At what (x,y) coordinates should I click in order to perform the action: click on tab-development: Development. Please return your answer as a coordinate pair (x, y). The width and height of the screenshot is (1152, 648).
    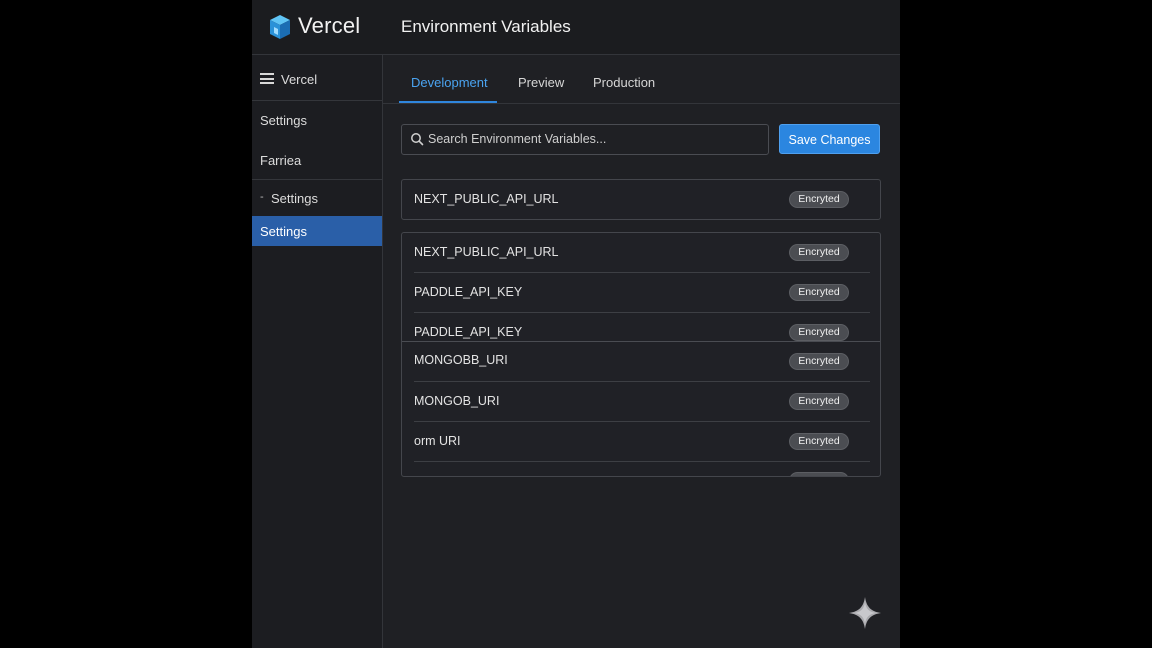
    Looking at the image, I should click on (449, 82).